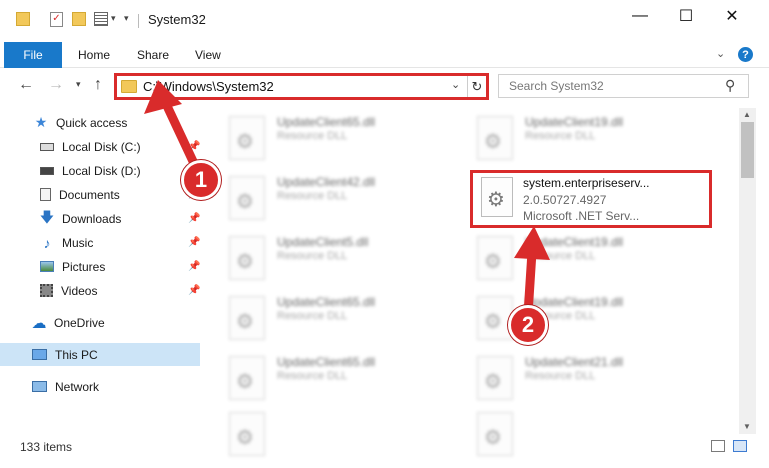  Describe the element at coordinates (208, 86) in the screenshot. I see `address-path: C:\Windows\System32` at that location.